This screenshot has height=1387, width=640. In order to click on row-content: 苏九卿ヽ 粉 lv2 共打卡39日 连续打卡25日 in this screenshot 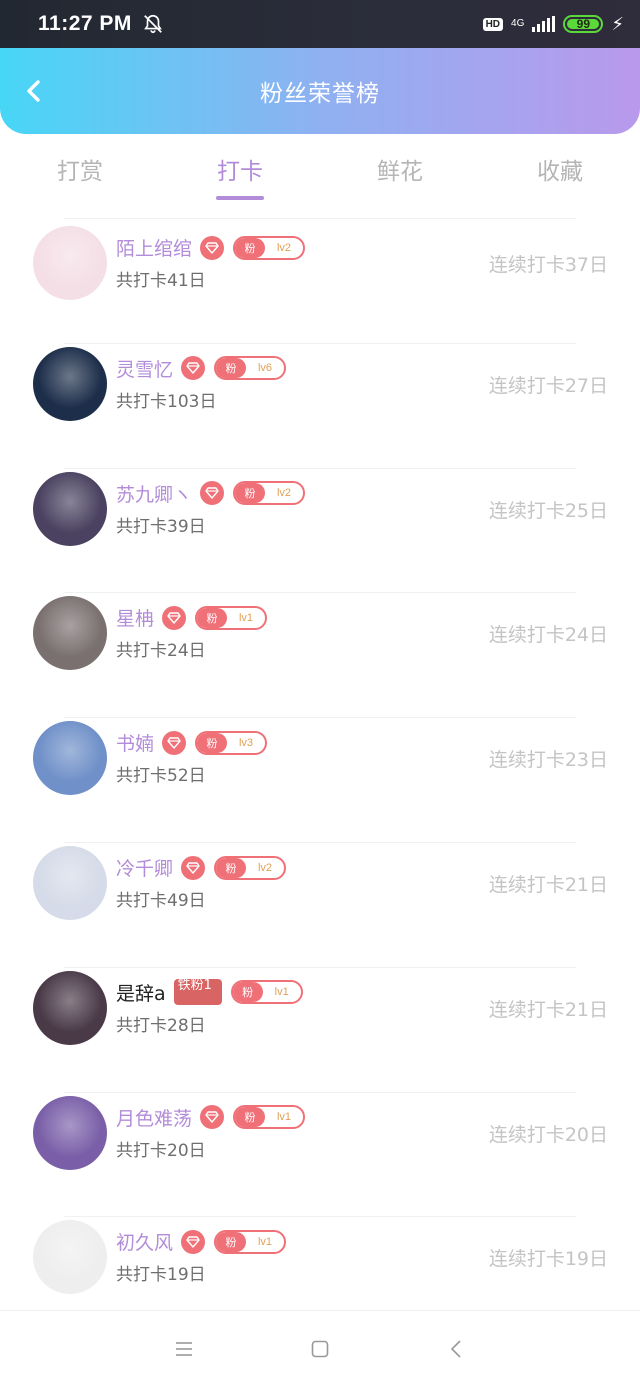, I will do `click(320, 530)`.